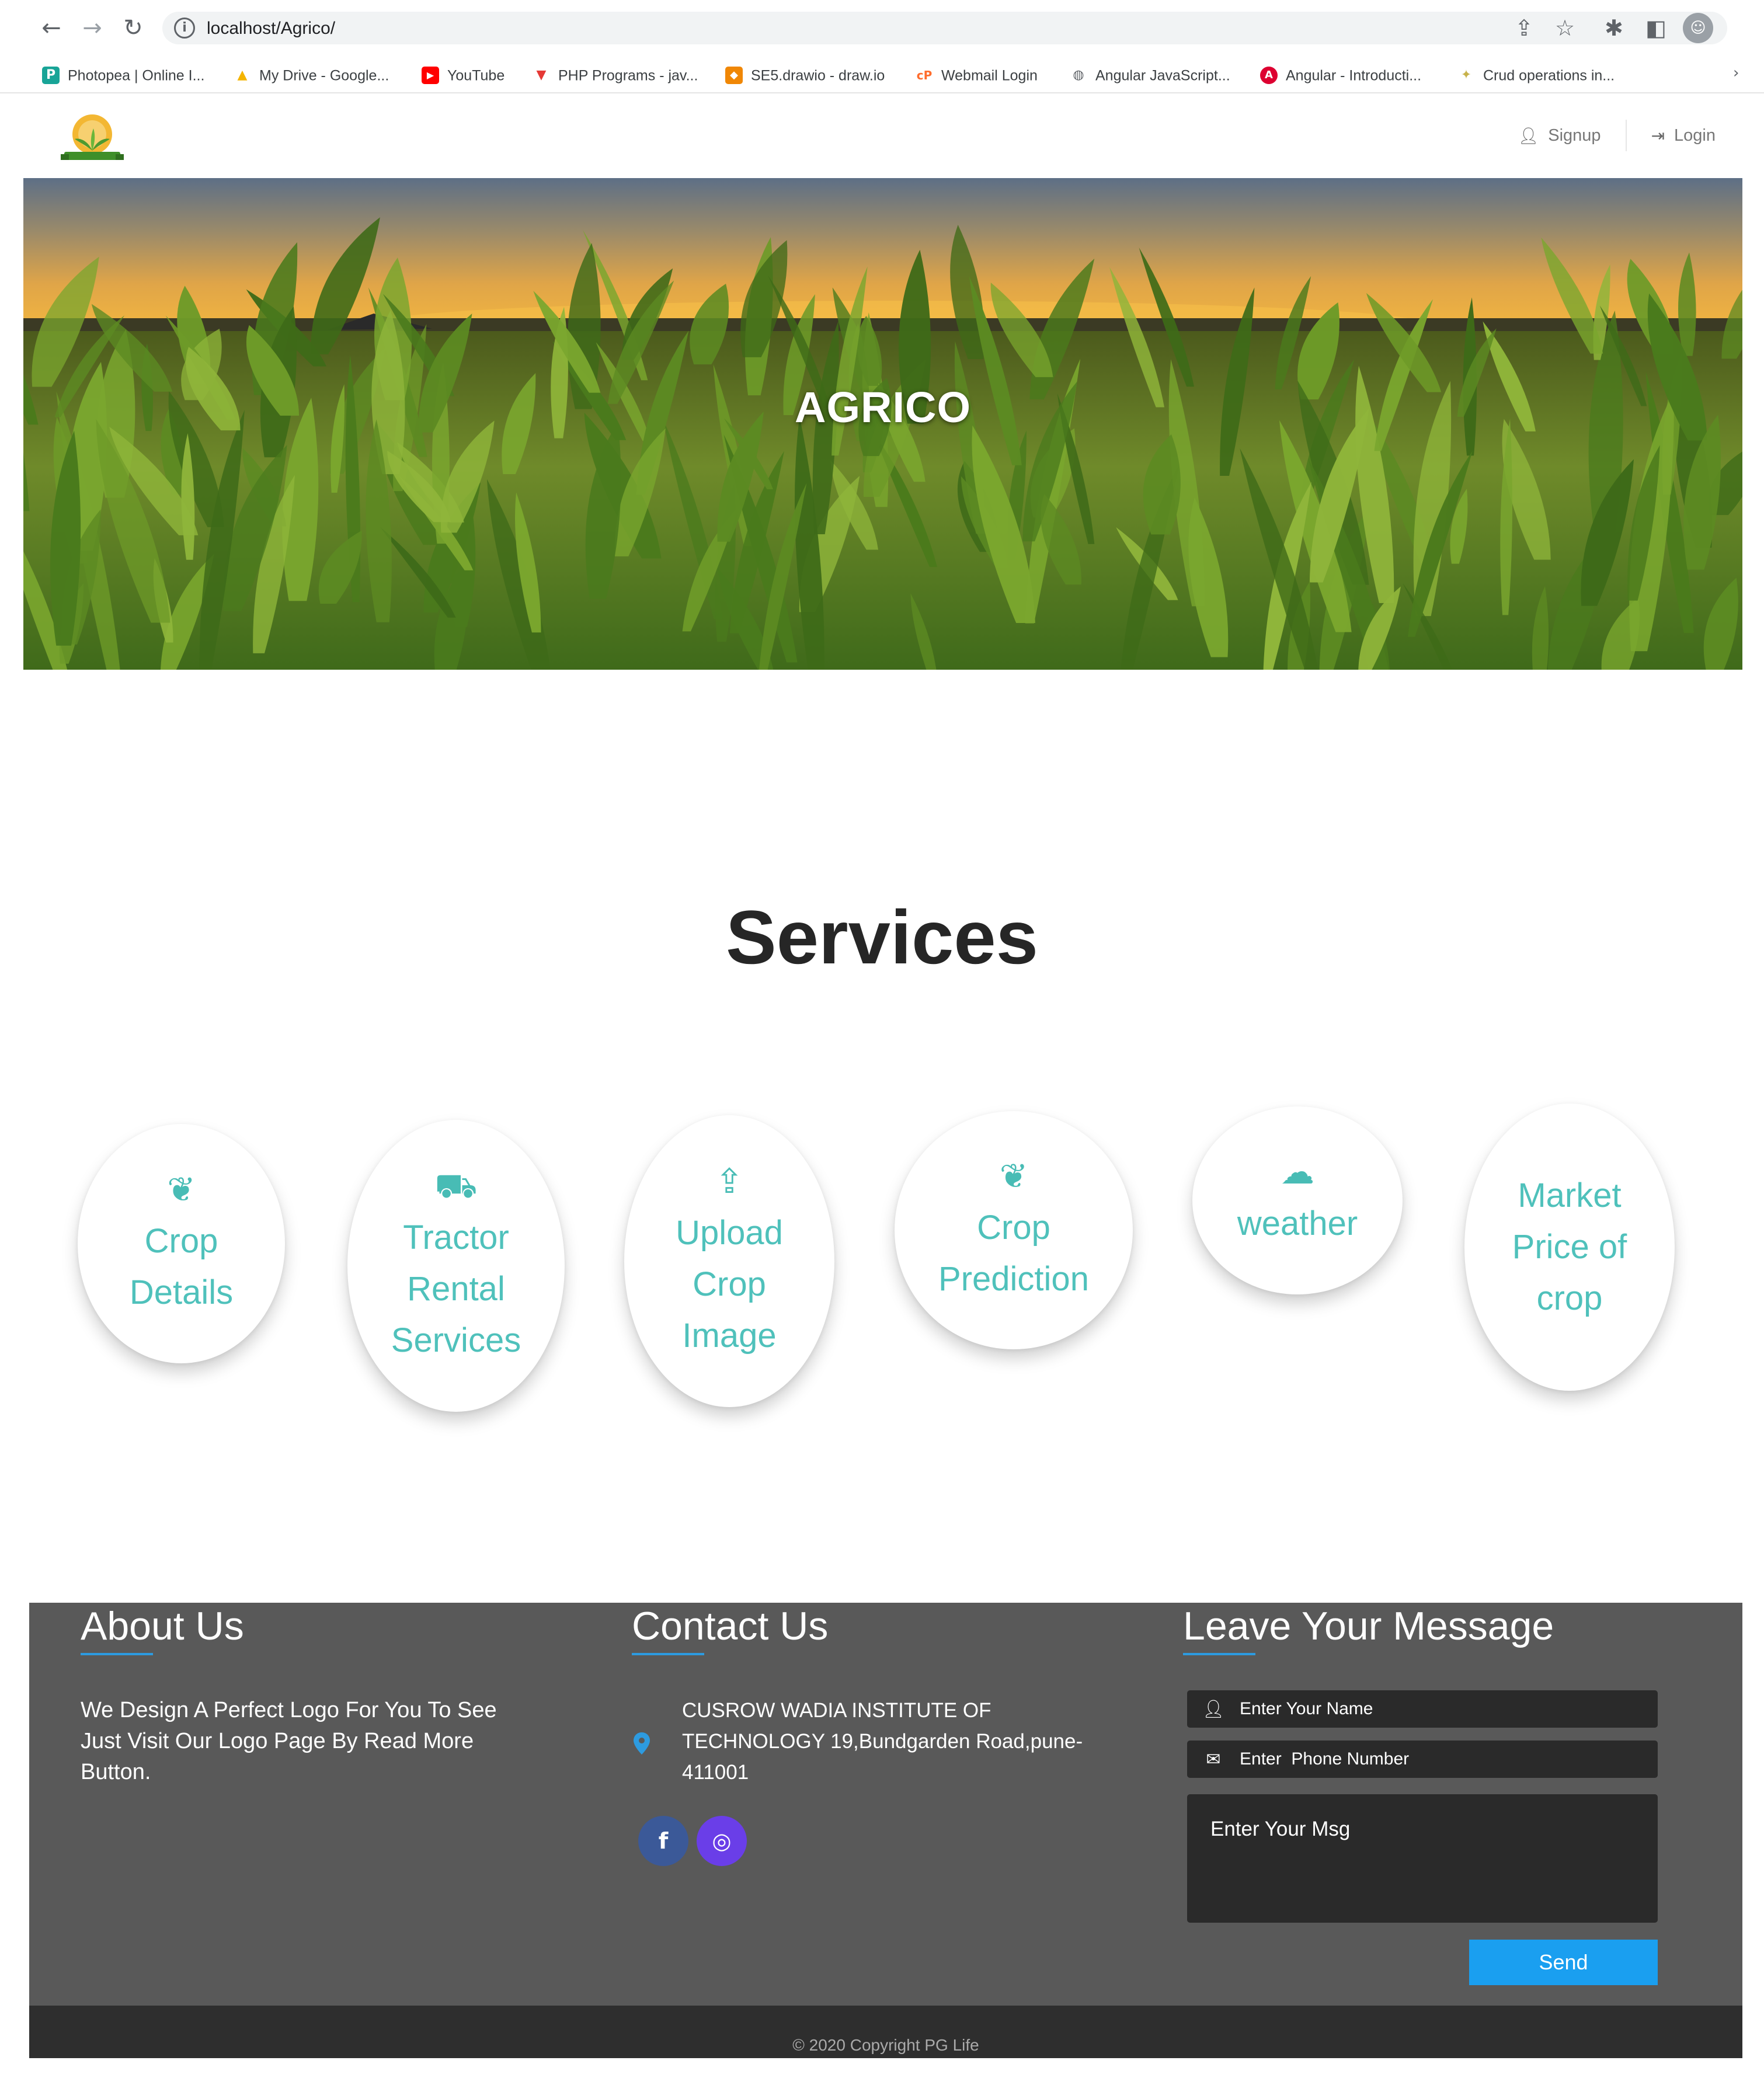 Image resolution: width=1764 pixels, height=2085 pixels. What do you see at coordinates (882, 135) in the screenshot?
I see `site-header: 👤︎ Signup ⇥ Login` at bounding box center [882, 135].